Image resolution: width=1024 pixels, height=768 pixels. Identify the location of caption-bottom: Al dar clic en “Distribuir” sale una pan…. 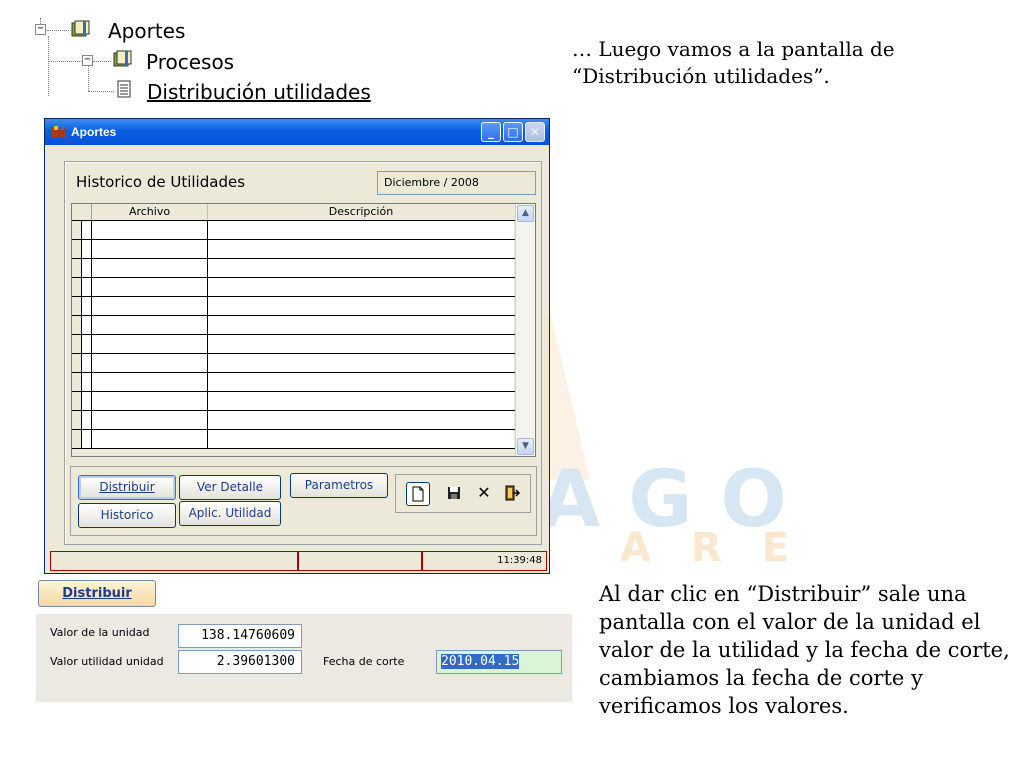
(804, 650).